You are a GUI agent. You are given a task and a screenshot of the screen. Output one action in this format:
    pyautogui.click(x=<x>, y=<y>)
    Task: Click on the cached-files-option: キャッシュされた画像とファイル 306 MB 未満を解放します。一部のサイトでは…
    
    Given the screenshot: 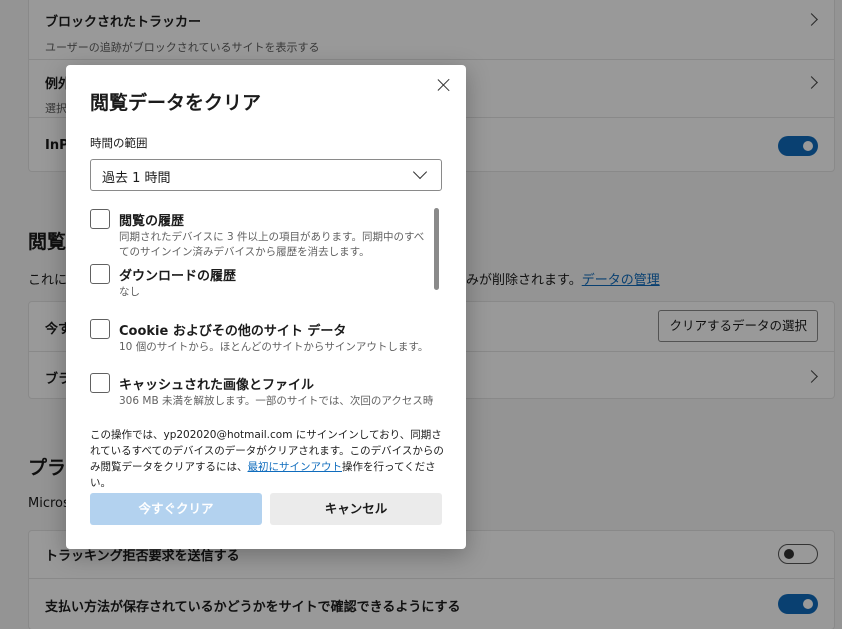 What is the action you would take?
    pyautogui.click(x=261, y=392)
    